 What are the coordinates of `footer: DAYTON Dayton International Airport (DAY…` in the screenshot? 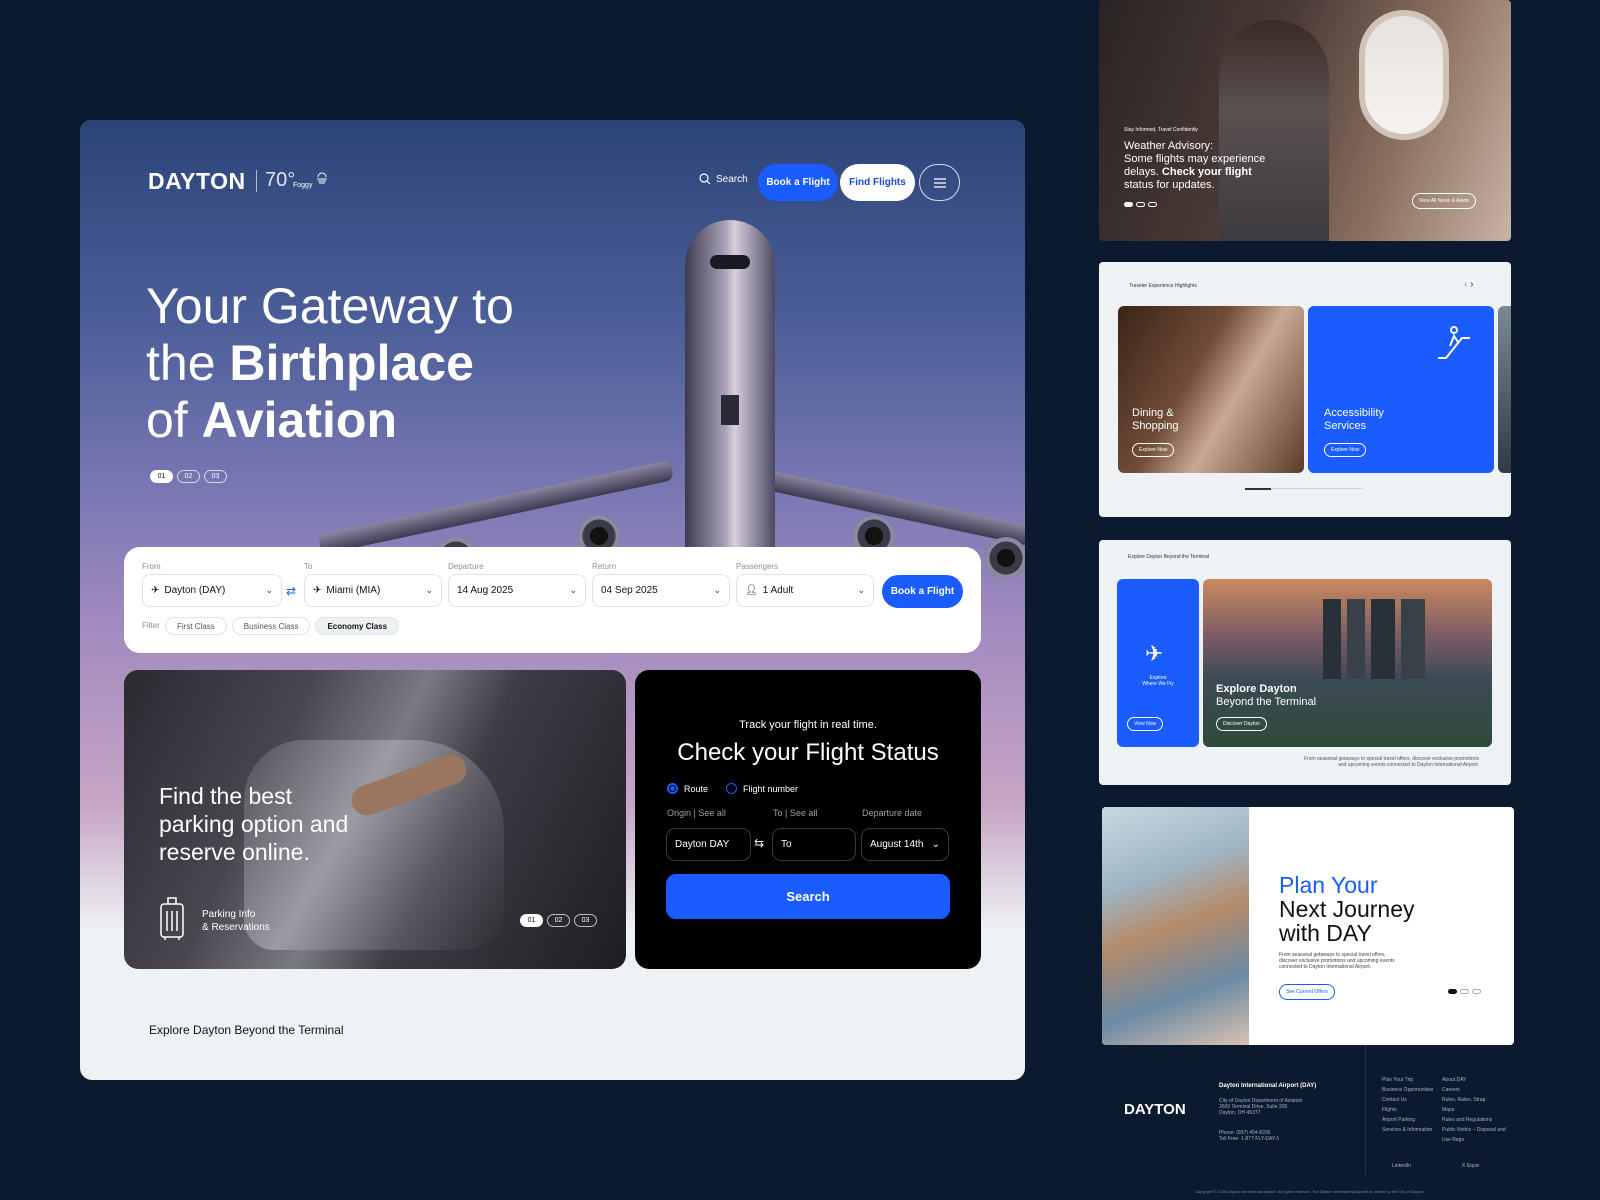 It's located at (1308, 1122).